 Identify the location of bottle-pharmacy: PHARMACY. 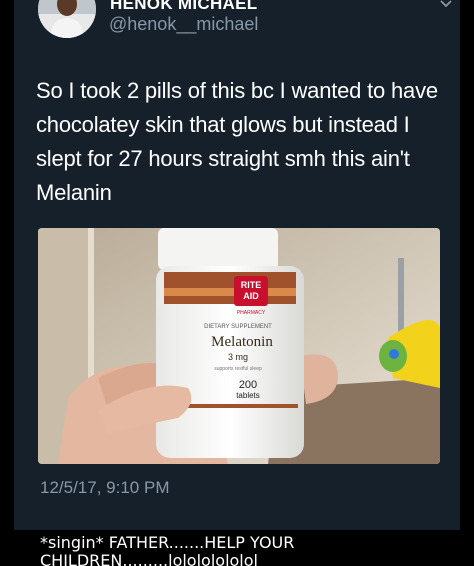
(251, 313).